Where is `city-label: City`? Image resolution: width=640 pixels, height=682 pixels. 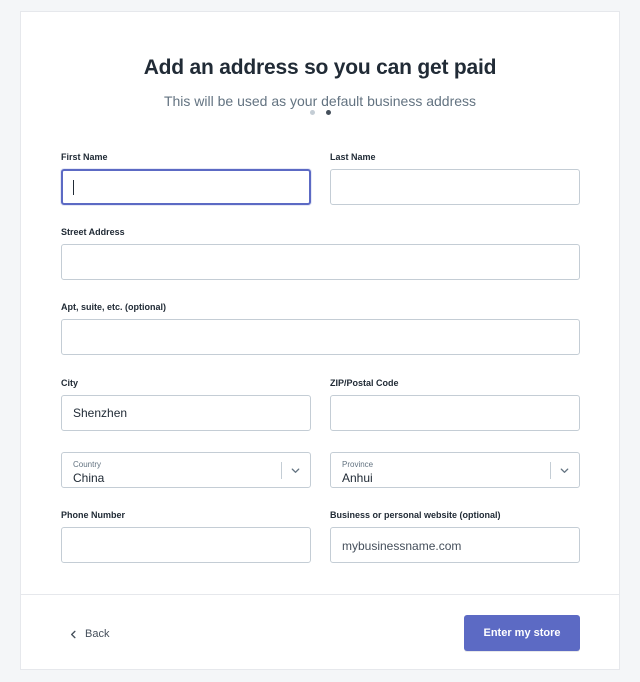
city-label: City is located at coordinates (70, 383).